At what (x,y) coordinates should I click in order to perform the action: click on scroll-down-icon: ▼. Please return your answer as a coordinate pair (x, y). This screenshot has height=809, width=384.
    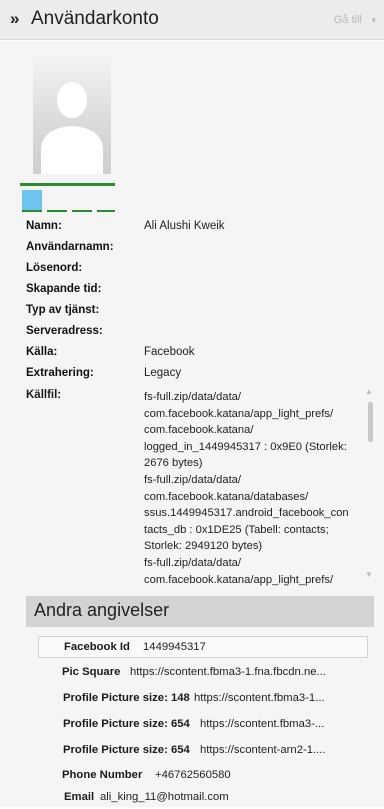
    Looking at the image, I should click on (369, 574).